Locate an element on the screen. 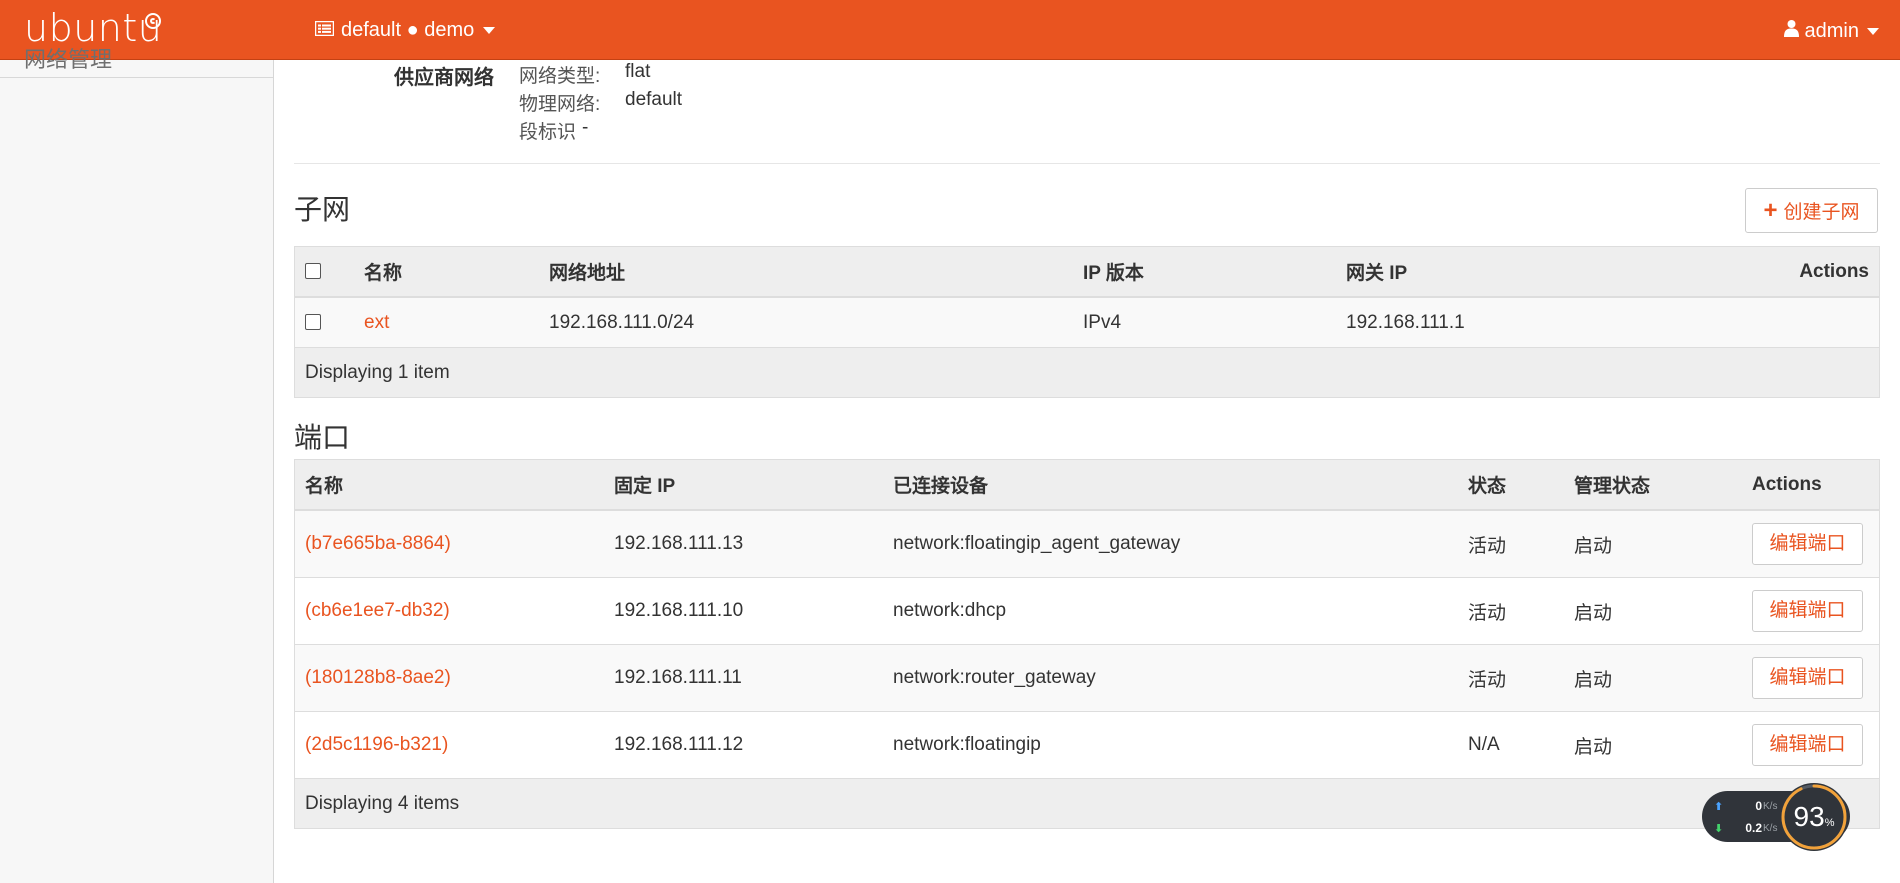 The image size is (1900, 883). port-fixed-ip: 192.168.111.10 is located at coordinates (743, 611).